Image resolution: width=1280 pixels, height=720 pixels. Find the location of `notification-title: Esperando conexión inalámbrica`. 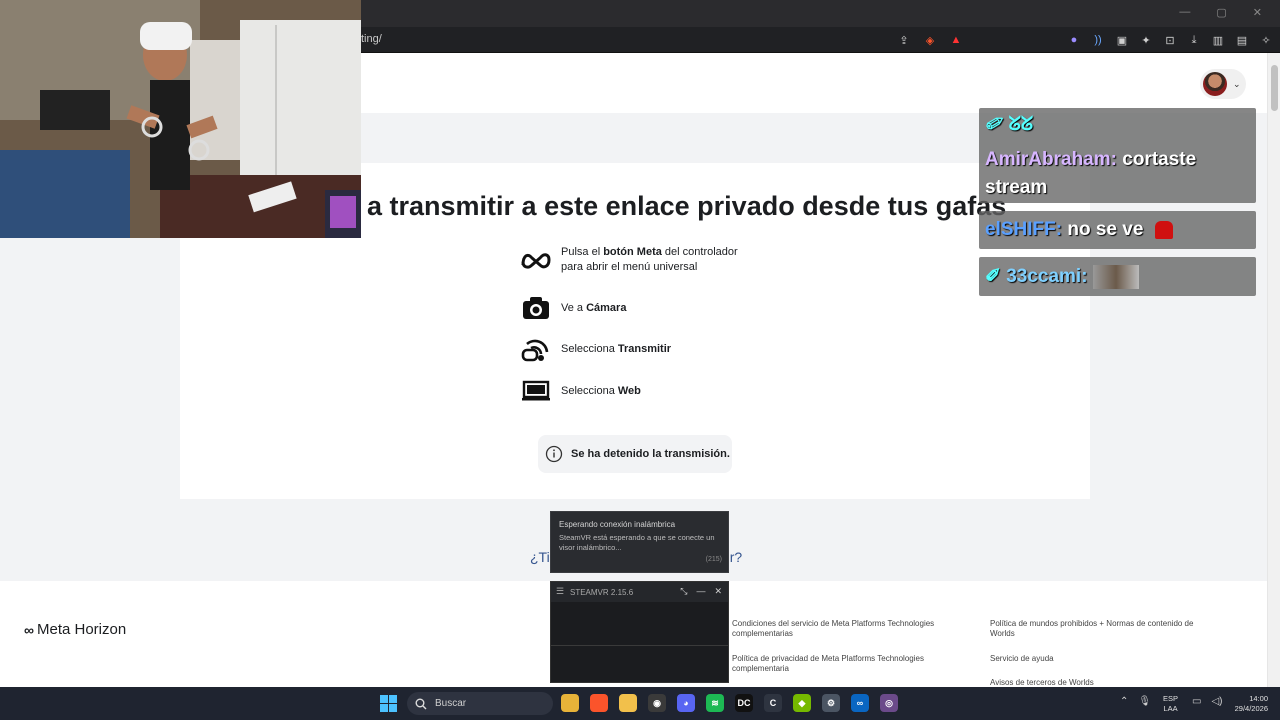

notification-title: Esperando conexión inalámbrica is located at coordinates (617, 524).